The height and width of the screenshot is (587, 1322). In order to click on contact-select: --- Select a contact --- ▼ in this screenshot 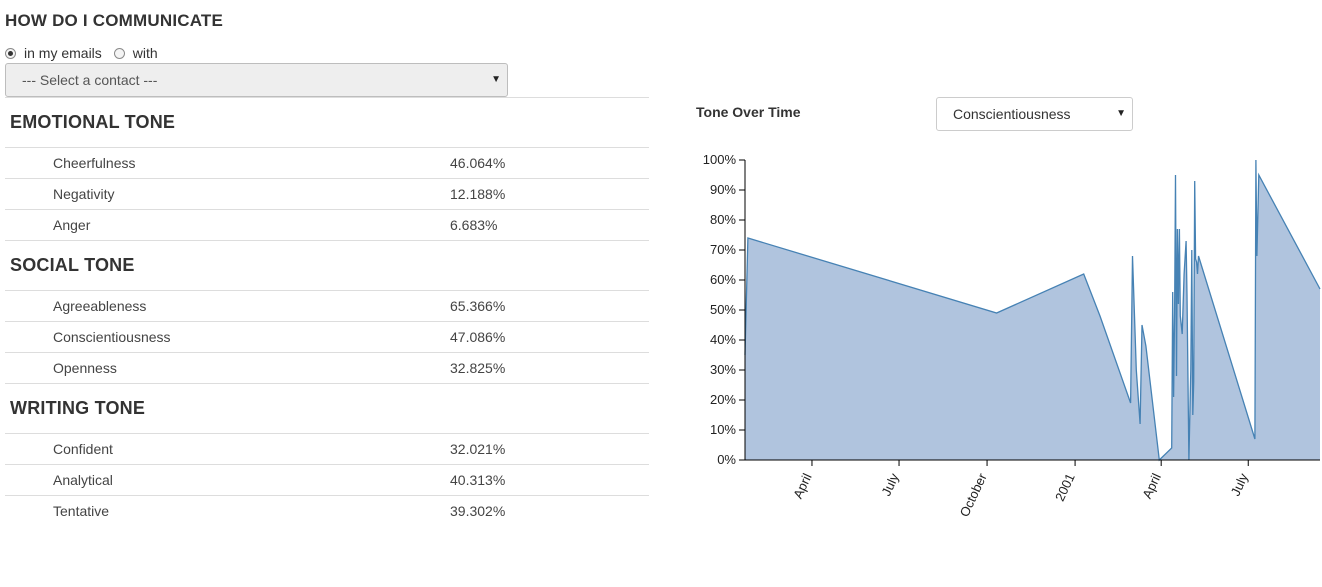, I will do `click(256, 80)`.